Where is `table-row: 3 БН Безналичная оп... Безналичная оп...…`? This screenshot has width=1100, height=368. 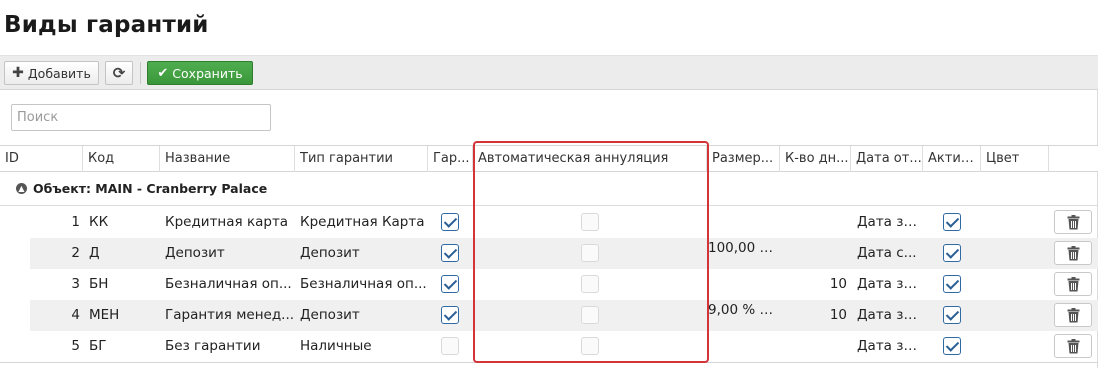
table-row: 3 БН Безналичная оп... Безналичная оп...… is located at coordinates (564, 284).